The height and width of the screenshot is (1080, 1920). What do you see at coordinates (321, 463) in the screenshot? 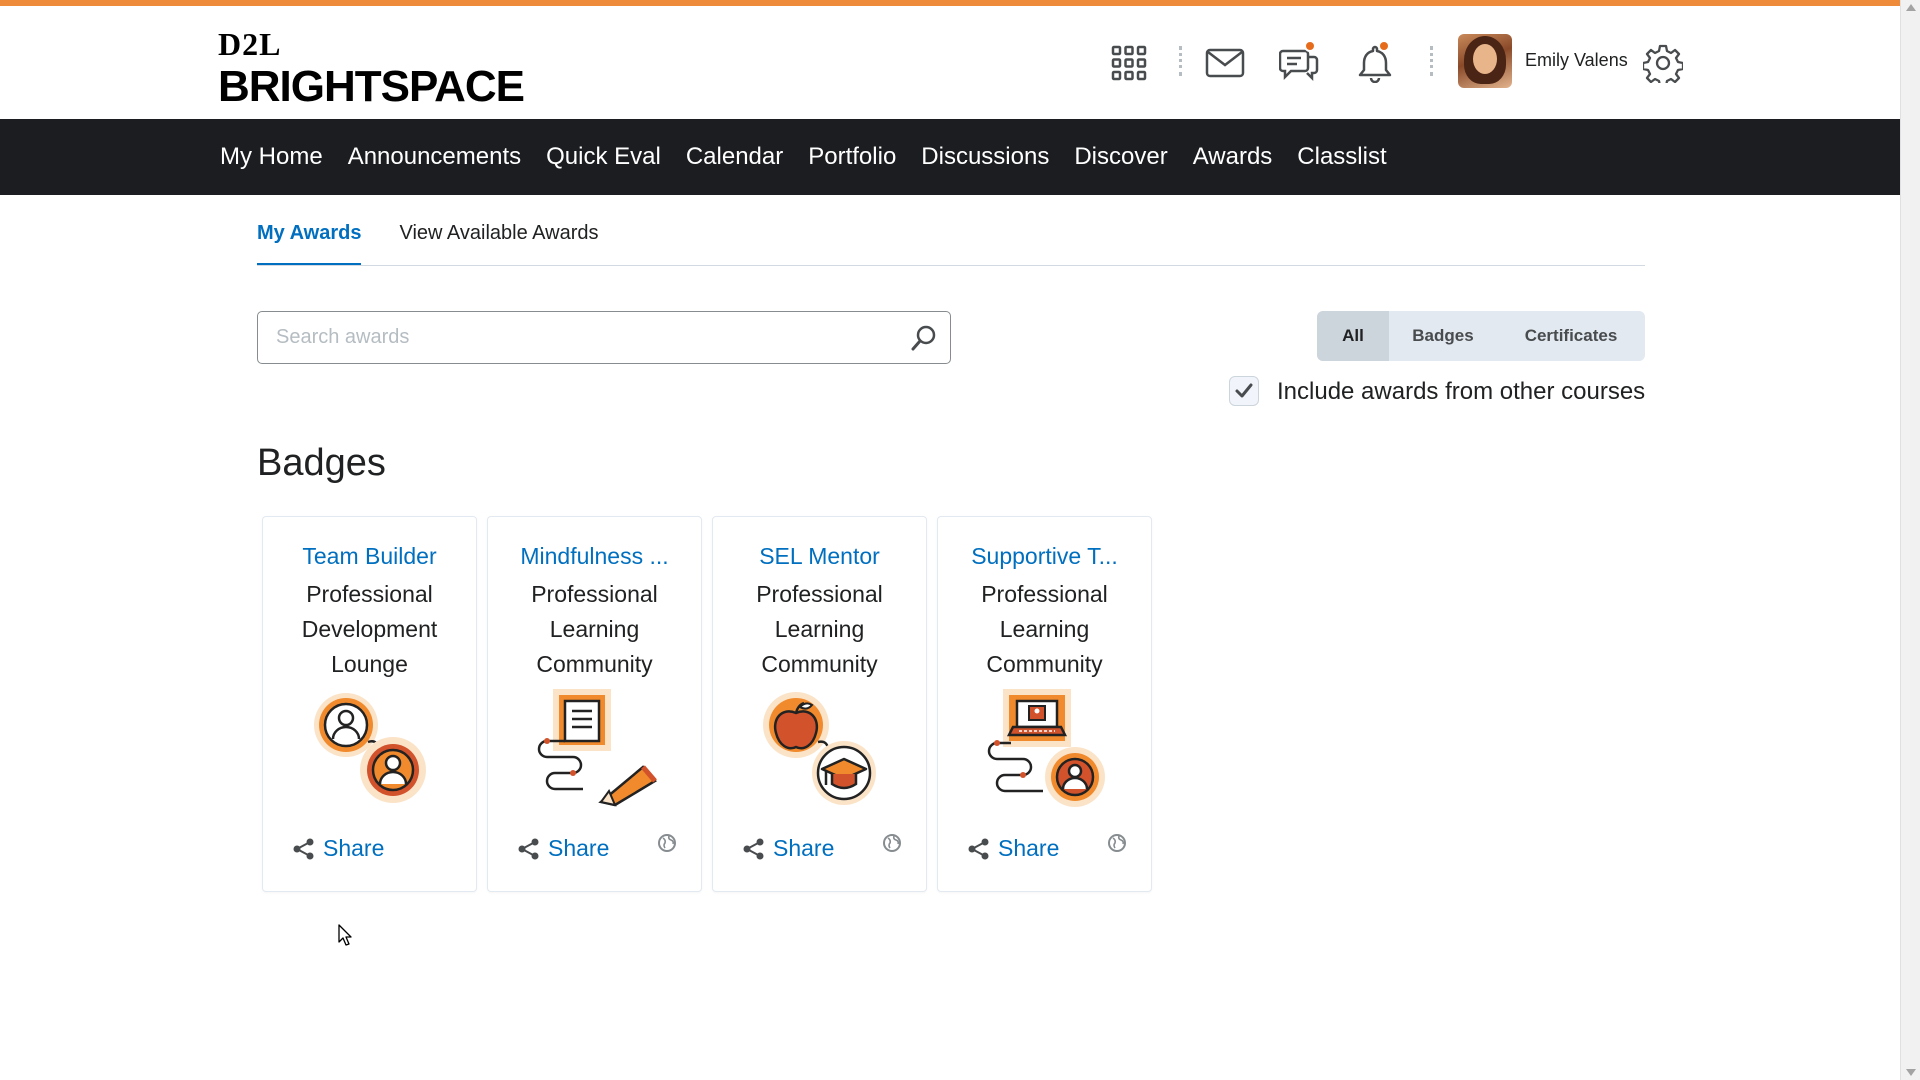
I see `badges-section-title: Badges` at bounding box center [321, 463].